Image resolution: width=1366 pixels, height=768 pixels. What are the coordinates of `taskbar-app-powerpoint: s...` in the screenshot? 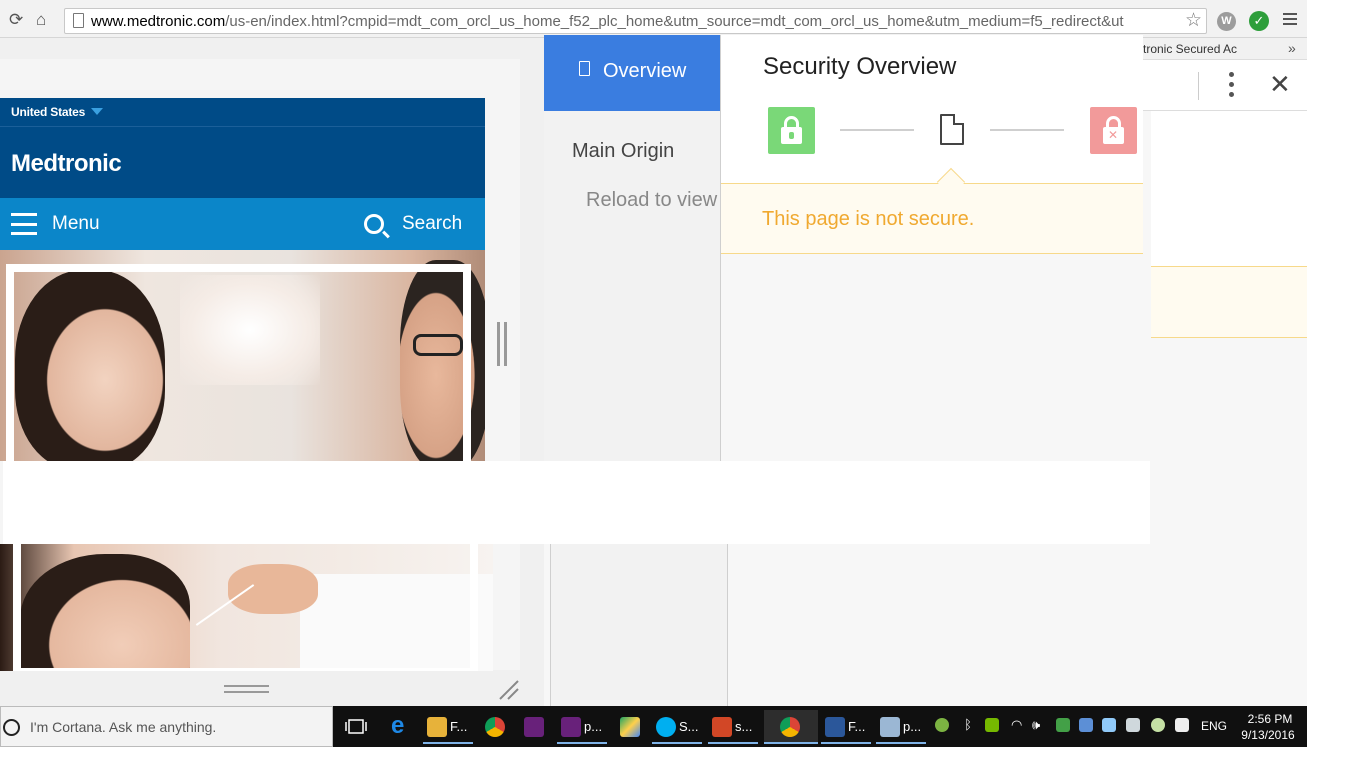 It's located at (733, 727).